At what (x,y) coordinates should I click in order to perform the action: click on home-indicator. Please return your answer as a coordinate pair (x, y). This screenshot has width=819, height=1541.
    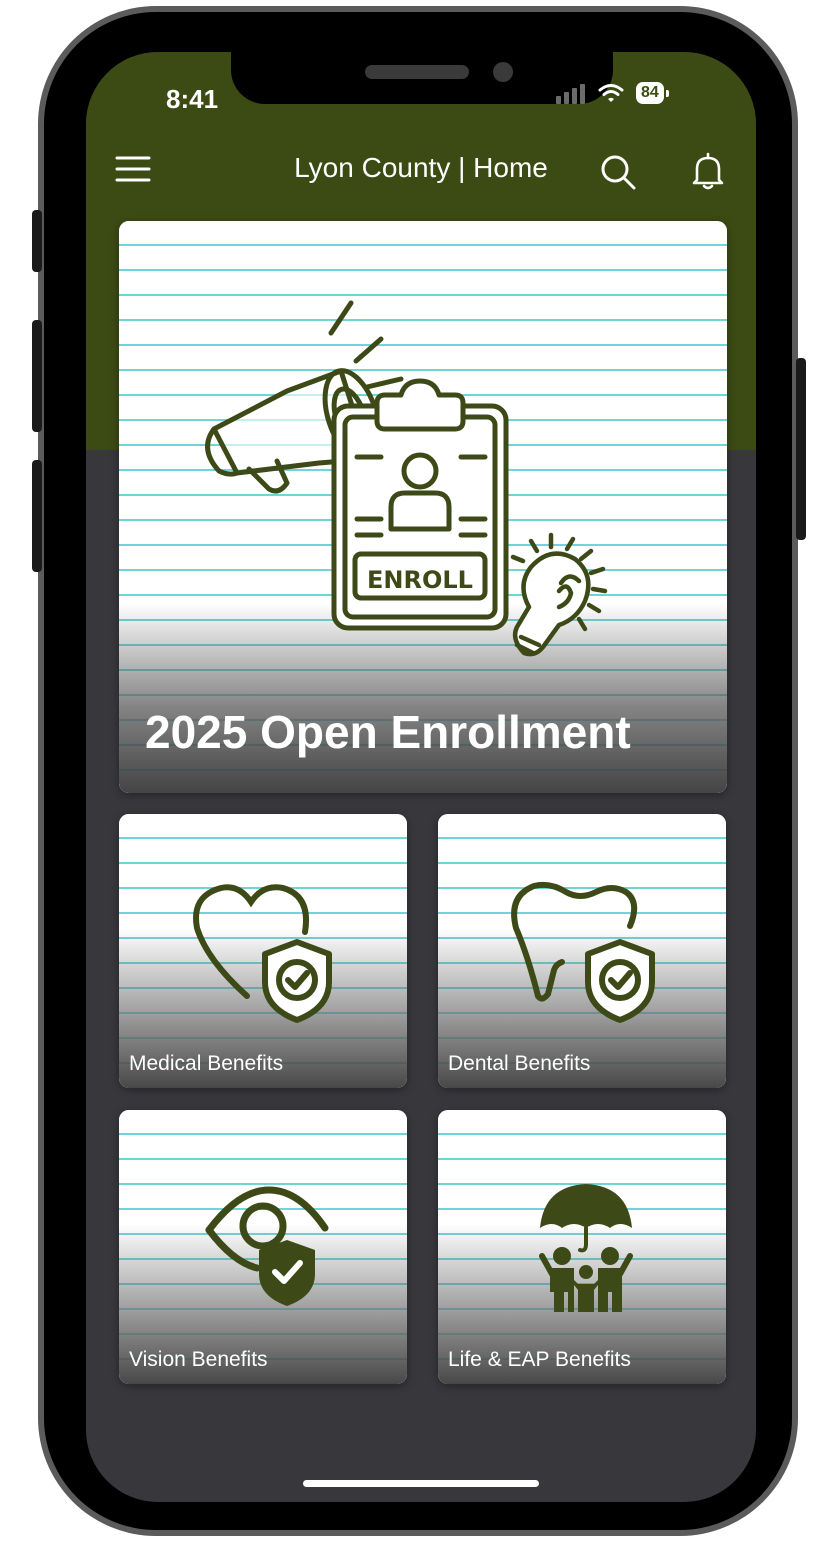
    Looking at the image, I should click on (421, 1483).